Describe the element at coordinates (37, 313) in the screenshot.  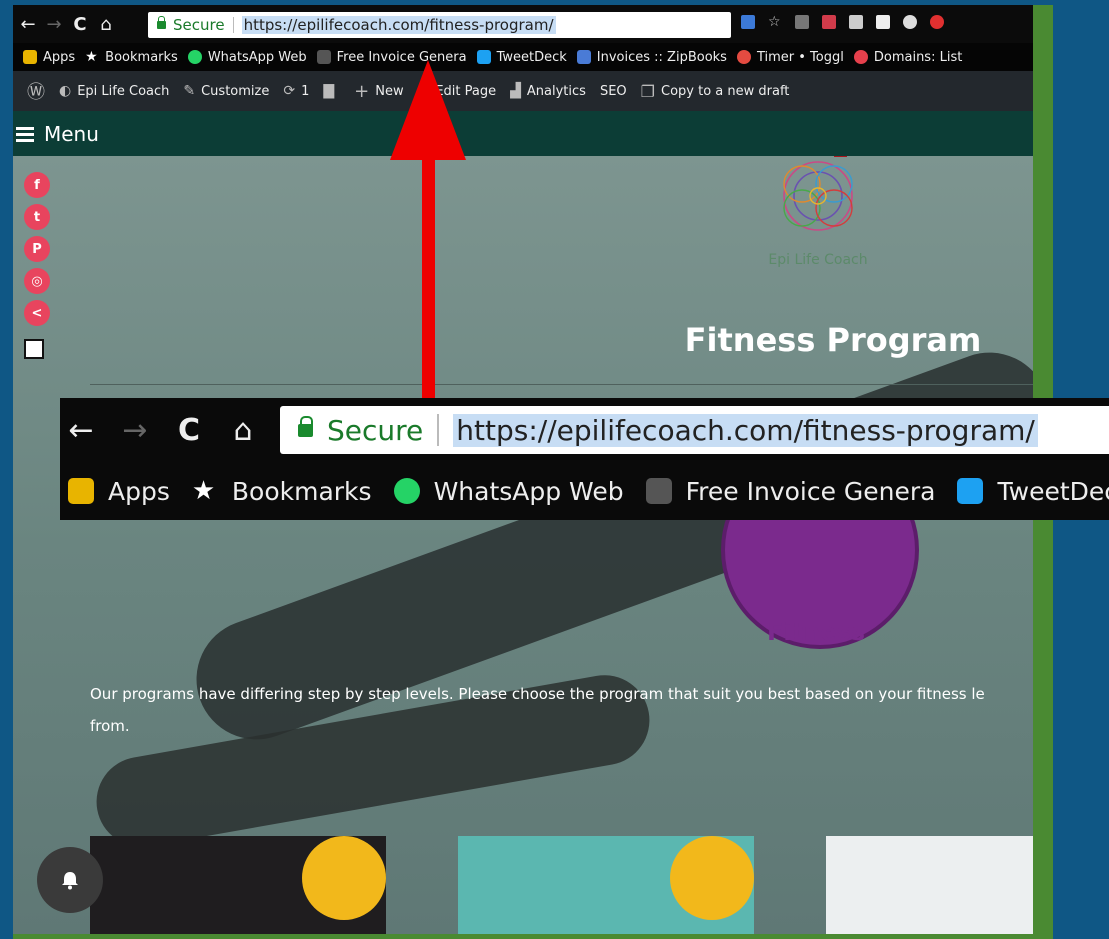
I see `share-icon: <` at that location.